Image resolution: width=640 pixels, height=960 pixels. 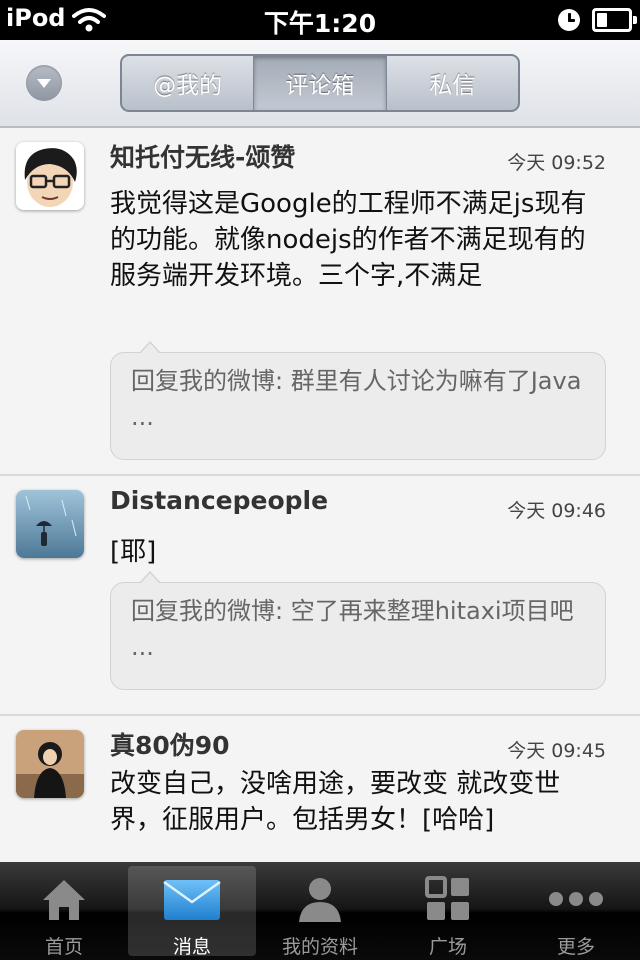 What do you see at coordinates (191, 947) in the screenshot?
I see `tab-label: 消息` at bounding box center [191, 947].